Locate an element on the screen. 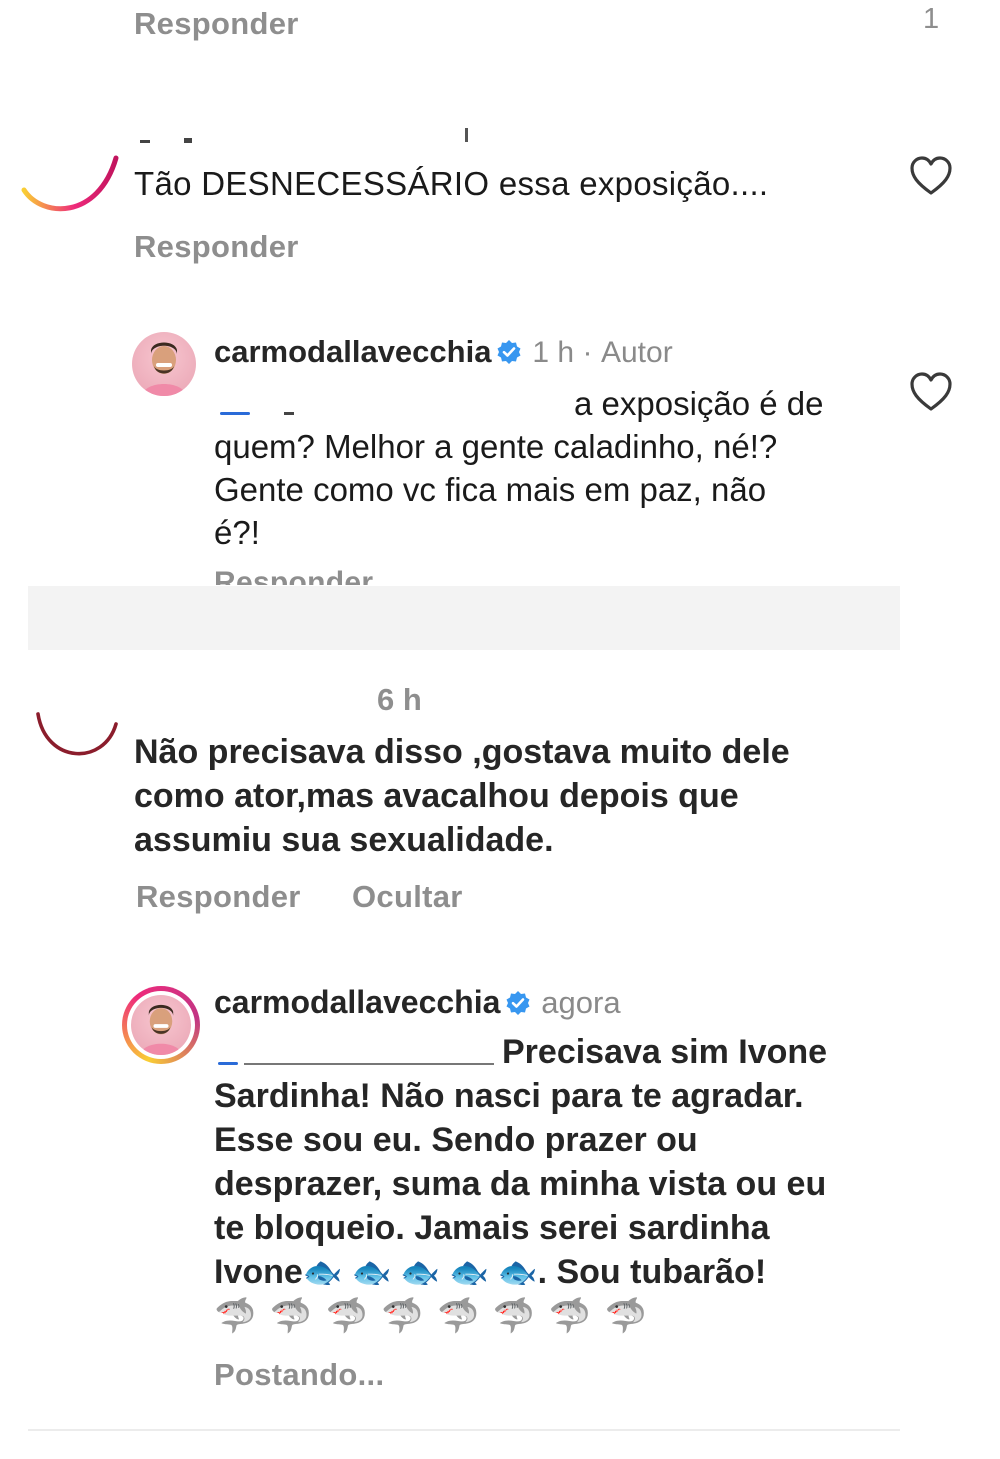 The image size is (1000, 1459). author-badge: Autor is located at coordinates (636, 352).